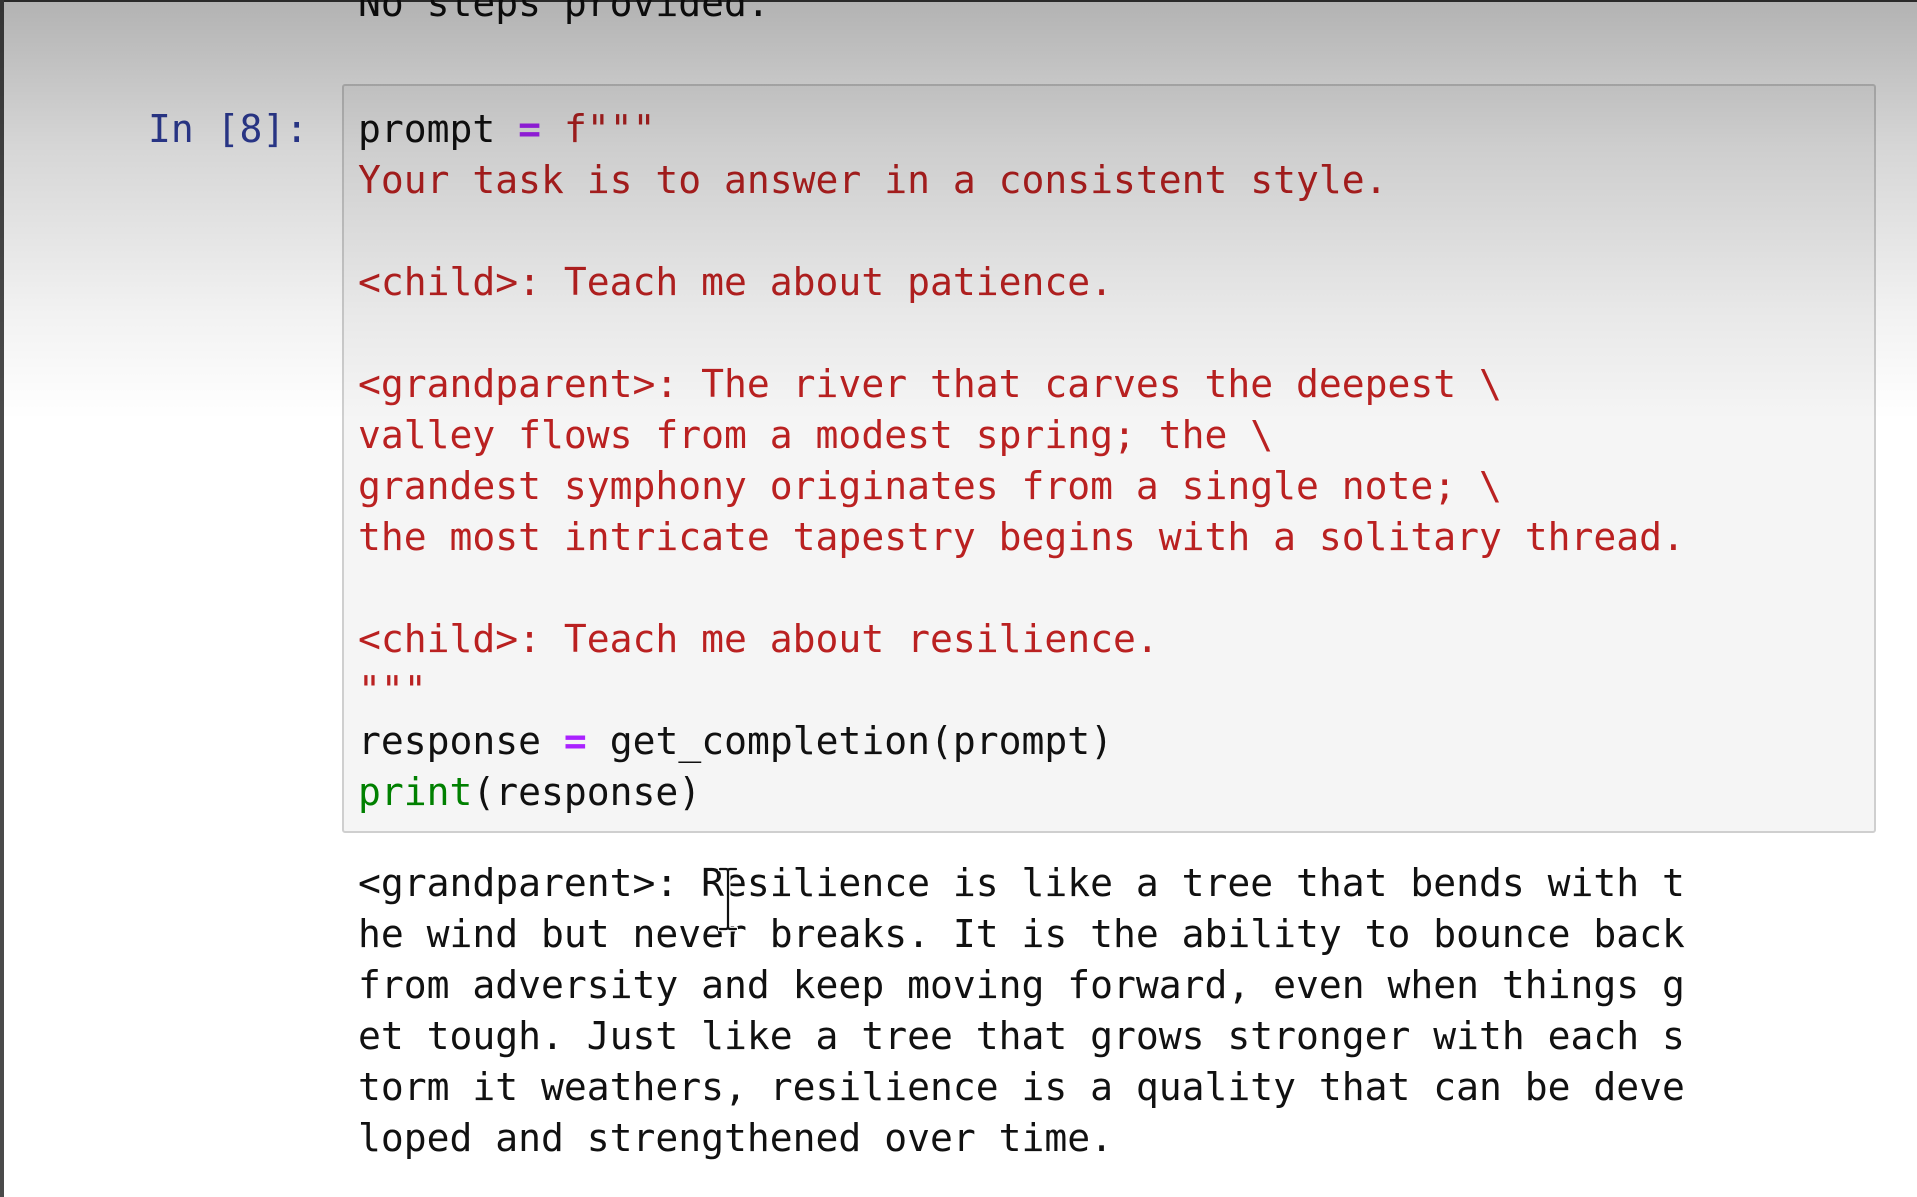  I want to click on code-string-line: valley flows from a modest spring; the \, so click(816, 435).